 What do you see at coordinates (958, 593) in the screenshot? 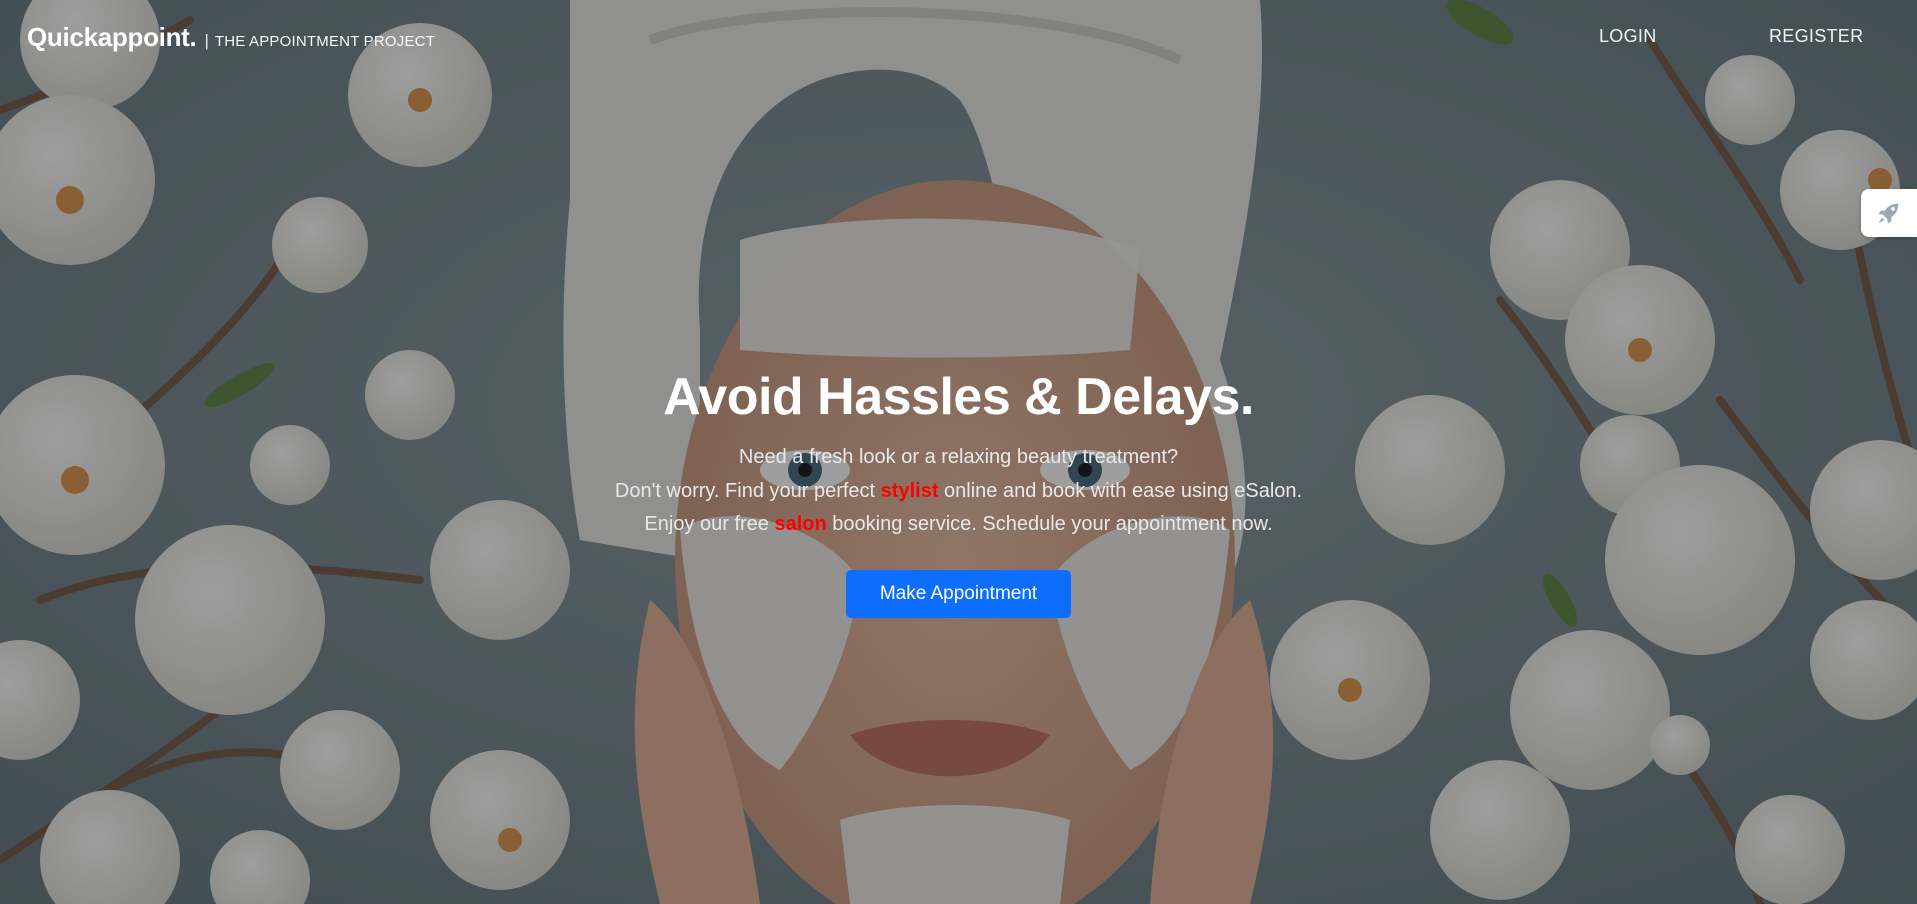
I see `make-appointment-button: Make Appointment` at bounding box center [958, 593].